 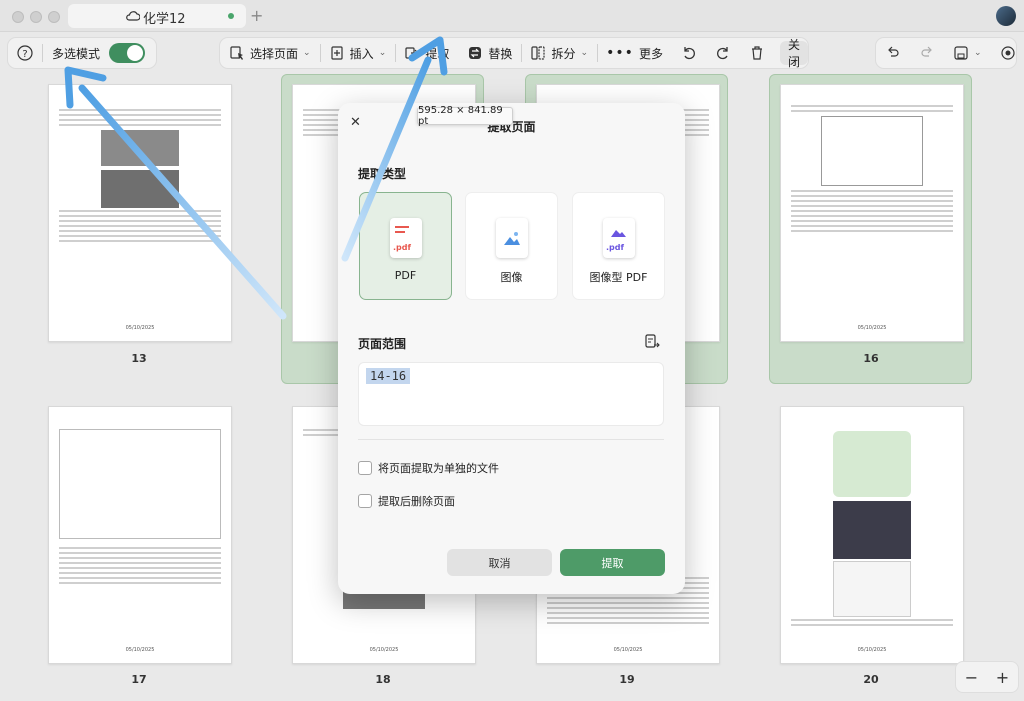 I want to click on zoom-controls: − +, so click(x=987, y=677).